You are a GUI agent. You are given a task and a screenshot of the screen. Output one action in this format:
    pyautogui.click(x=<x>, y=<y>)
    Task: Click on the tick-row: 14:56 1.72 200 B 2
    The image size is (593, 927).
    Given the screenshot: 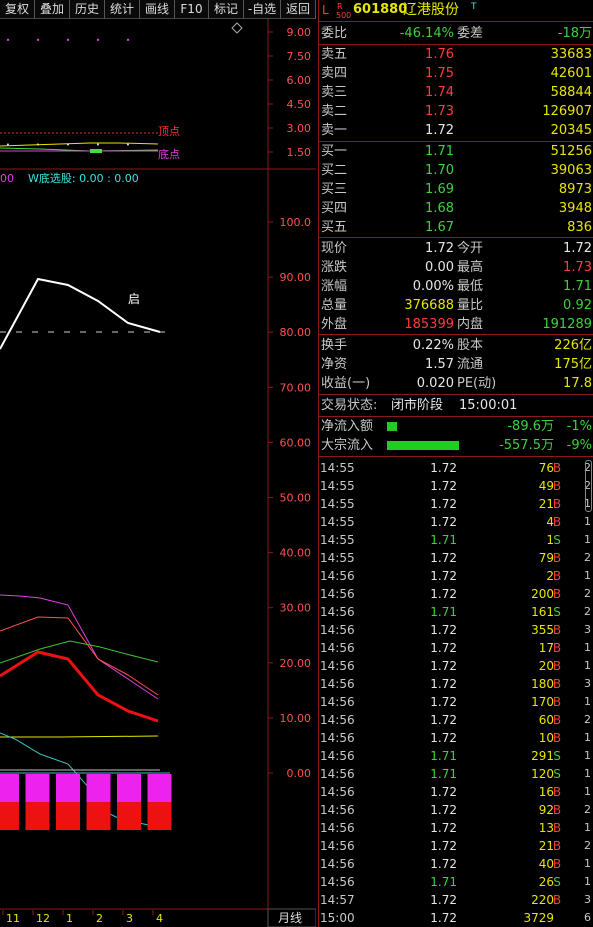 What is the action you would take?
    pyautogui.click(x=456, y=594)
    